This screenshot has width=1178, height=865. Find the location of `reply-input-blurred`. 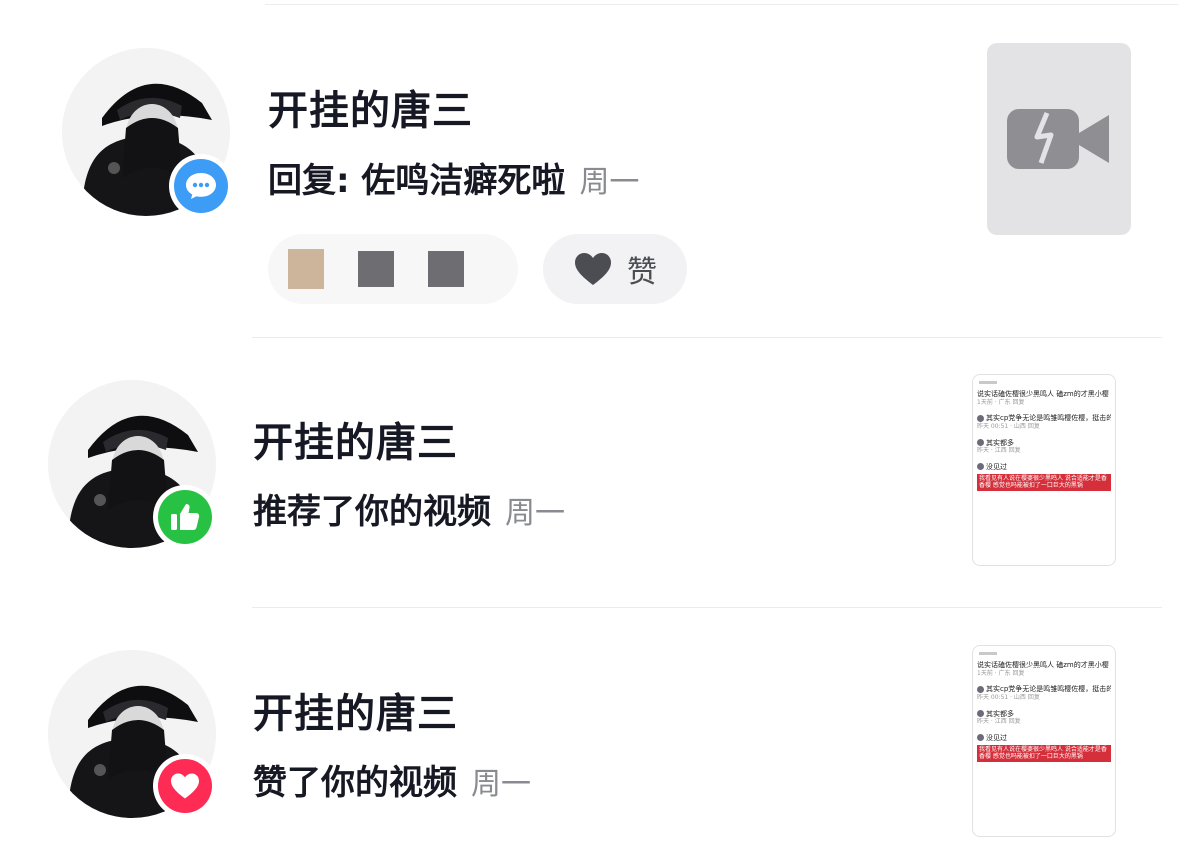

reply-input-blurred is located at coordinates (393, 269).